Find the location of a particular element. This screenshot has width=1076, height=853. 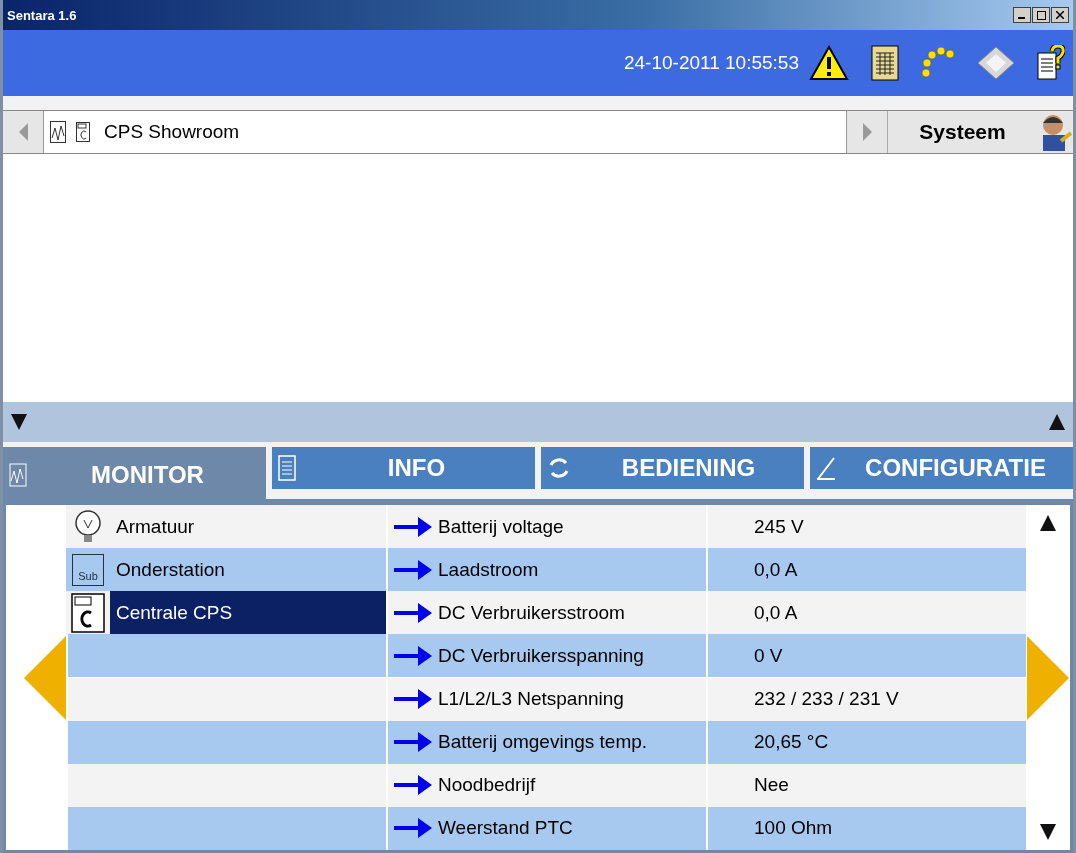

close-icon is located at coordinates (1060, 15).